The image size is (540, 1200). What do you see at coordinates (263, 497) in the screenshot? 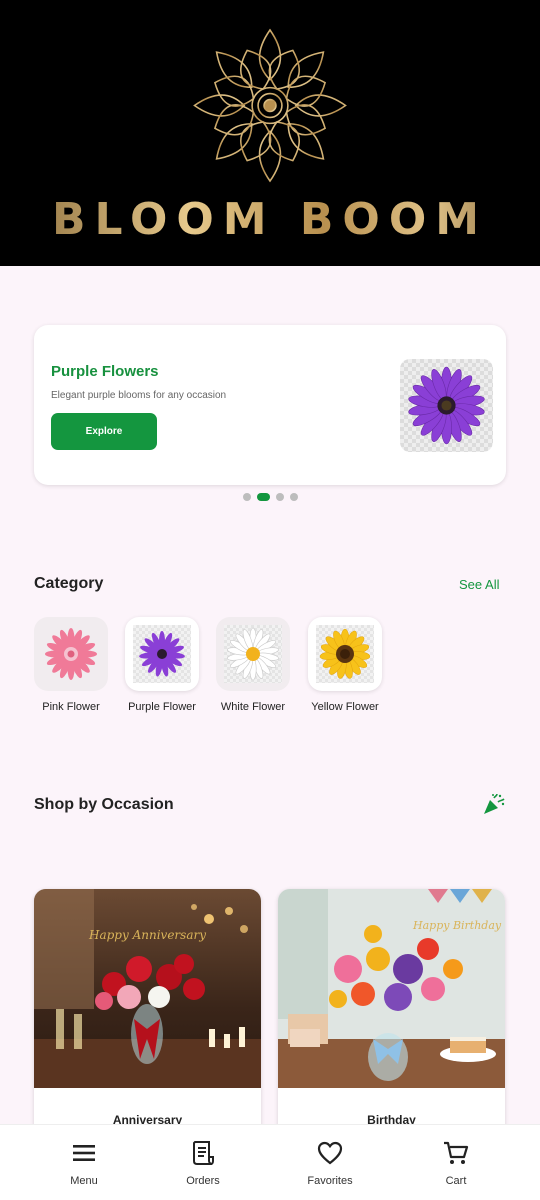
I see `carousel-dot-active` at bounding box center [263, 497].